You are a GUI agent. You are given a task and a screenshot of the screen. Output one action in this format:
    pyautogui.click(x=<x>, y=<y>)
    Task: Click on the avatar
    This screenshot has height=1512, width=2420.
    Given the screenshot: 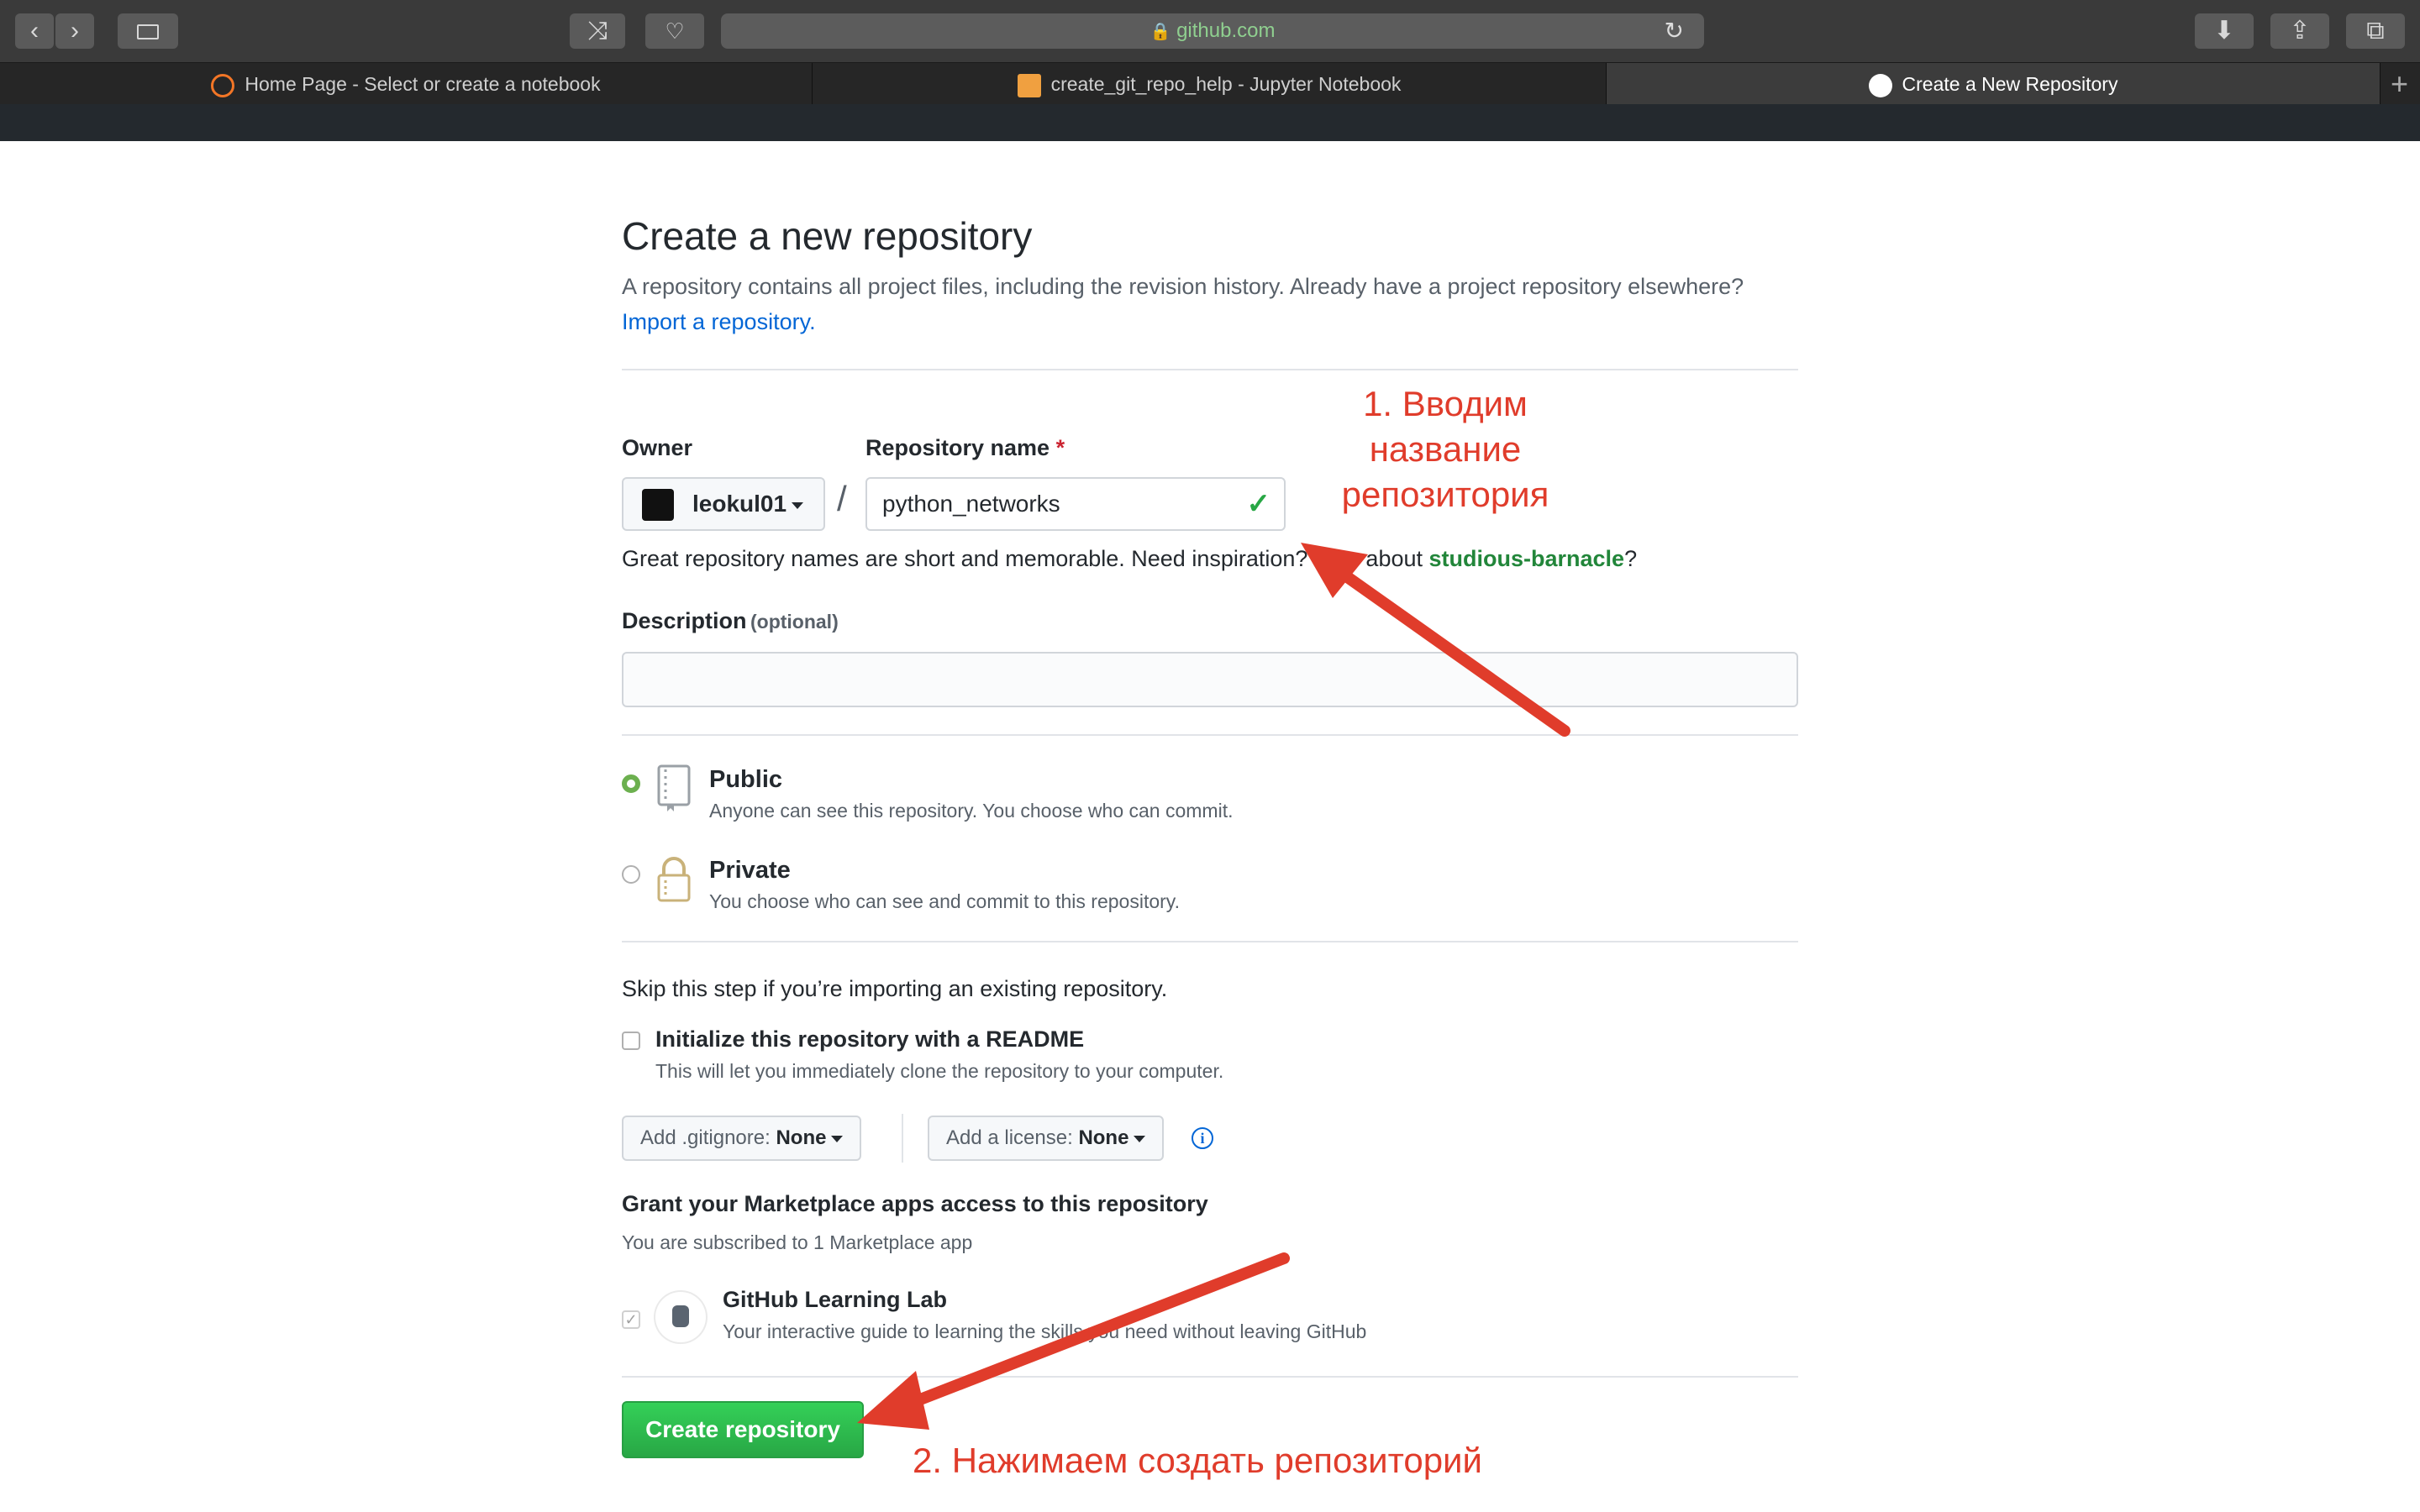 What is the action you would take?
    pyautogui.click(x=658, y=505)
    